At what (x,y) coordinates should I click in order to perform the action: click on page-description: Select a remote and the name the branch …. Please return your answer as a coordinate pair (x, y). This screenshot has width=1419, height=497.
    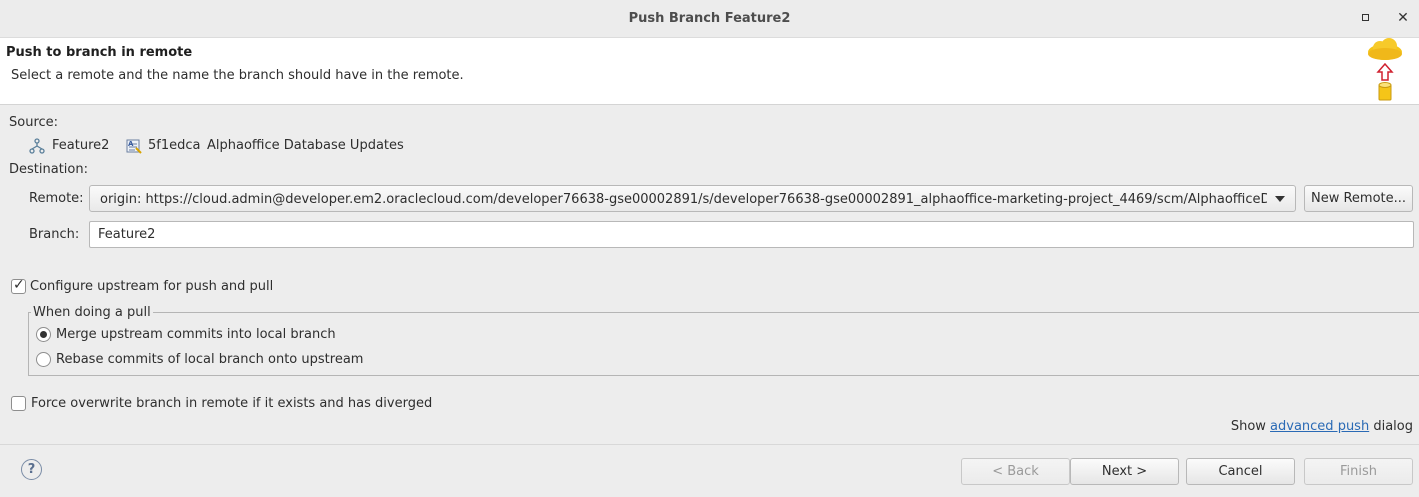
    Looking at the image, I should click on (237, 75).